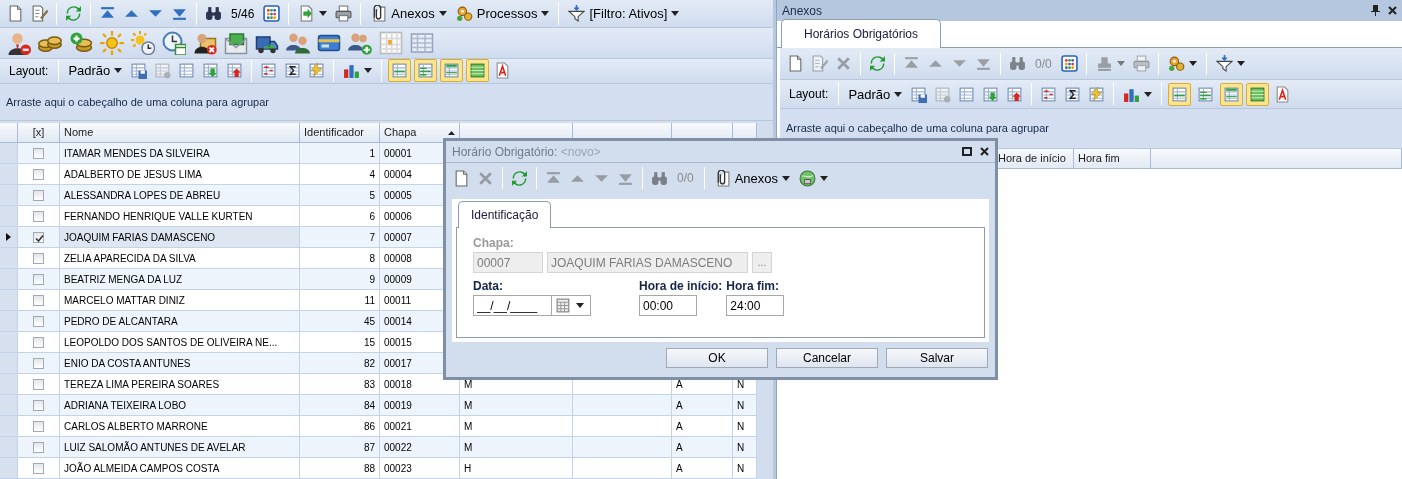 The width and height of the screenshot is (1402, 479). I want to click on gears-button: Processos, so click(502, 14).